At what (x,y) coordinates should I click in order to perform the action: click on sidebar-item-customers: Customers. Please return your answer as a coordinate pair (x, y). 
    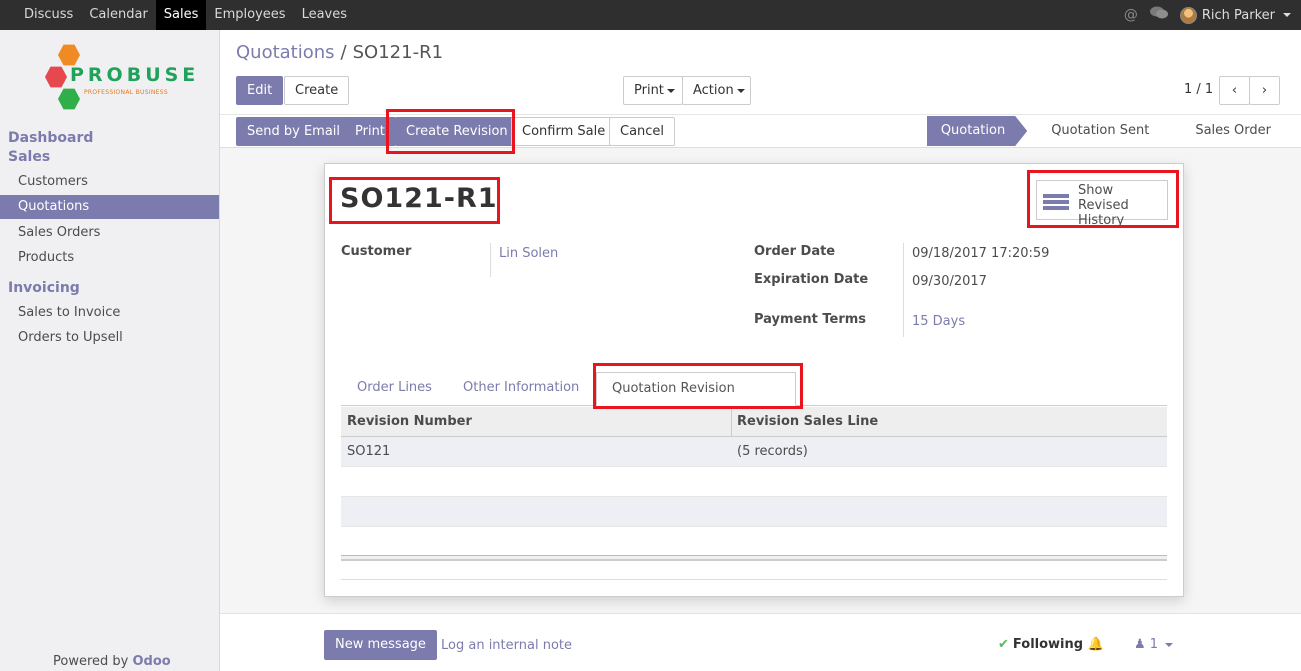
    Looking at the image, I should click on (109, 182).